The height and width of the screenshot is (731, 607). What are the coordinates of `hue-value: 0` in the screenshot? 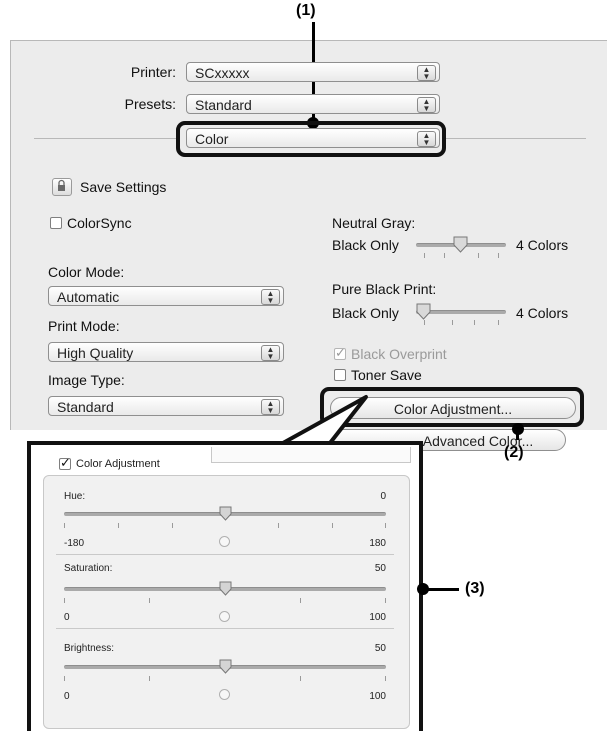 It's located at (383, 496).